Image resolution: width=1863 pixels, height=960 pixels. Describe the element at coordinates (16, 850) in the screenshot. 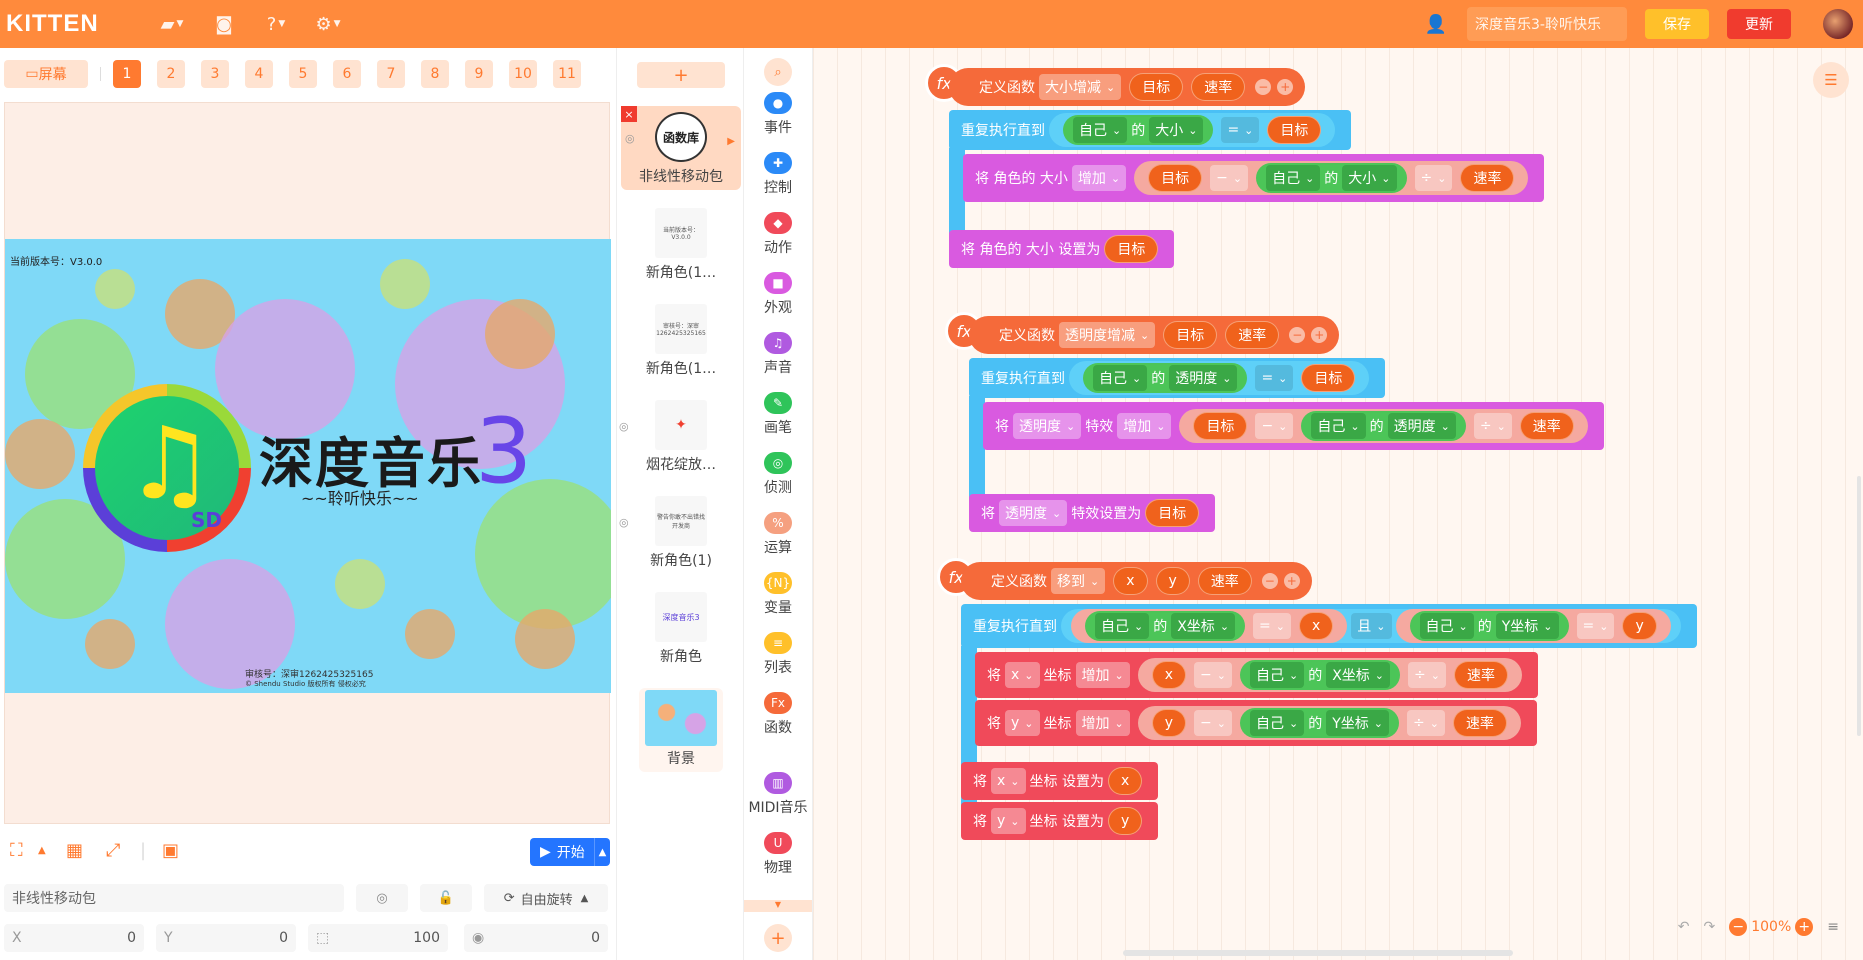

I see `stage-size-icon: ⛶` at that location.